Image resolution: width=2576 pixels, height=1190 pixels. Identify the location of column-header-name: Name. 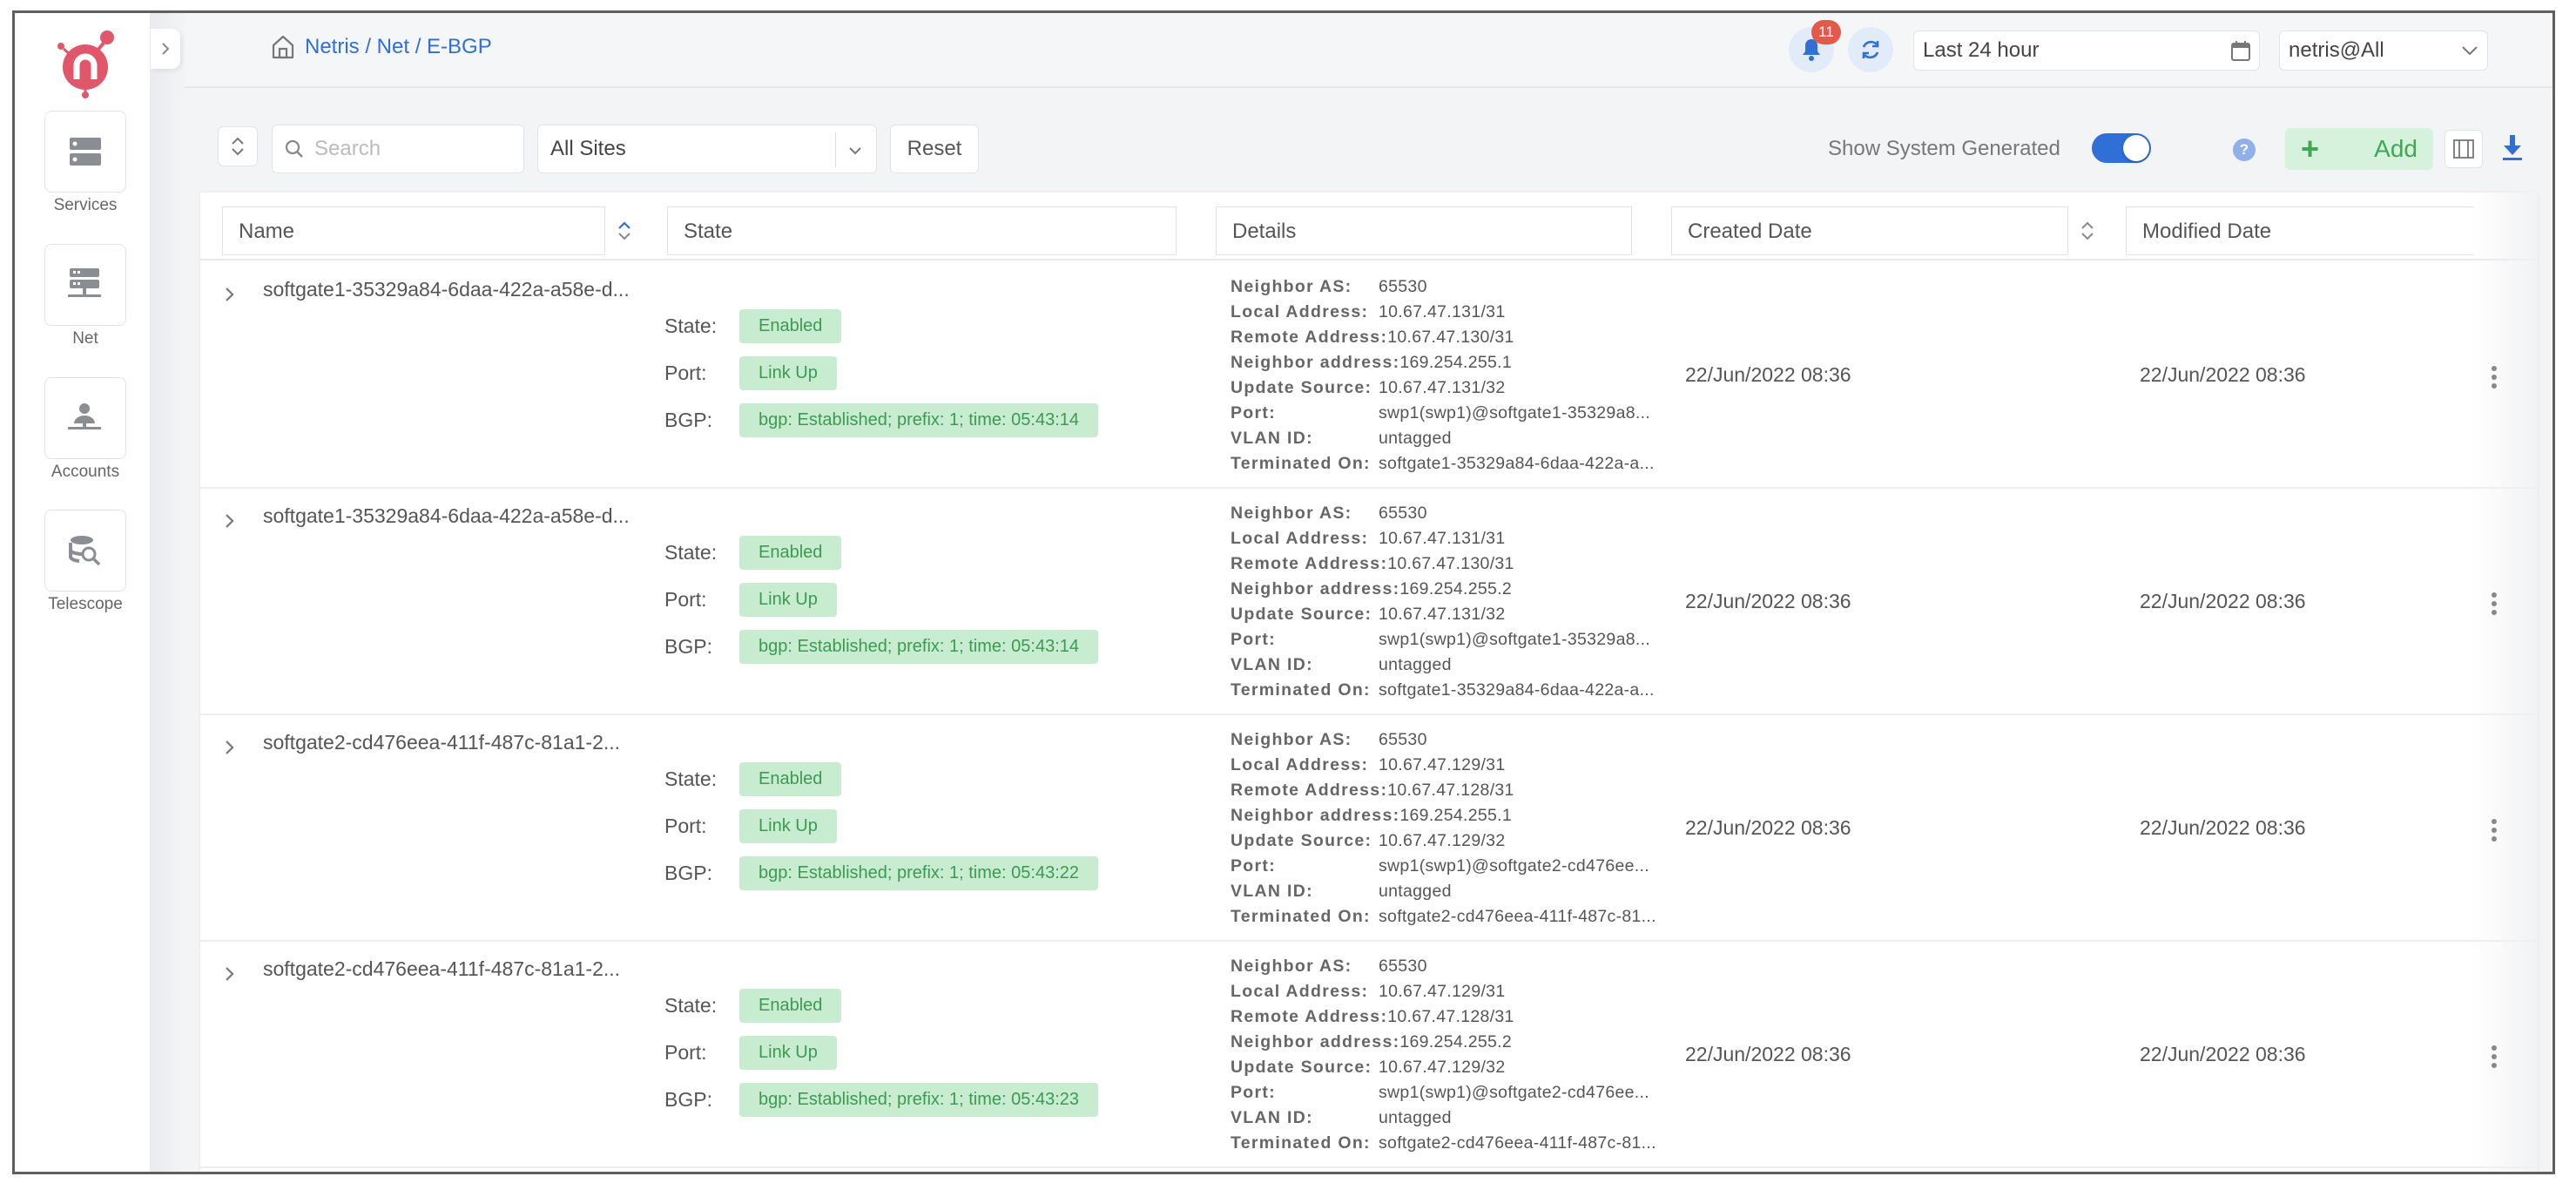
(413, 230).